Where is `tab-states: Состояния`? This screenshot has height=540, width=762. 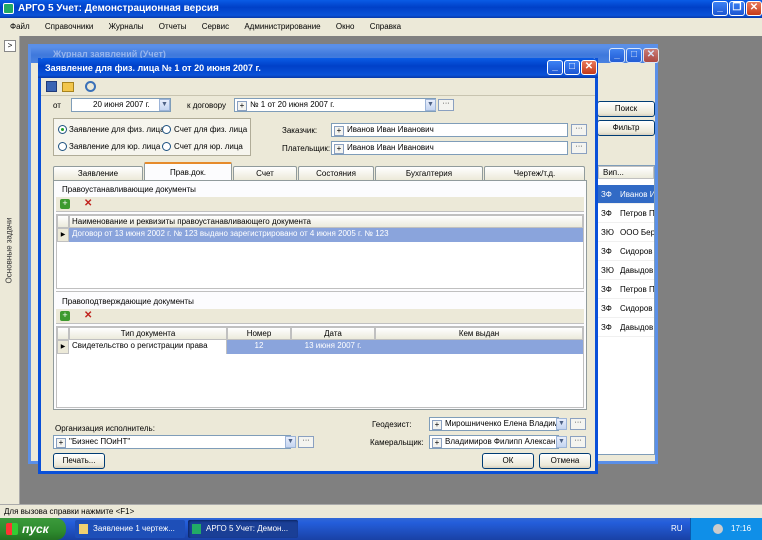
tab-states: Состояния is located at coordinates (336, 173).